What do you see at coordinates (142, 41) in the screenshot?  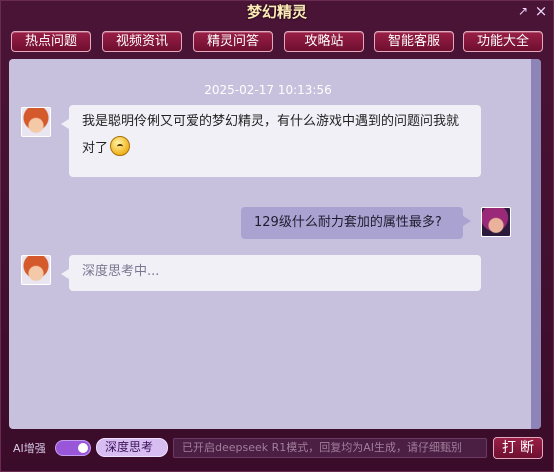 I see `tab-video-news: 视频资讯` at bounding box center [142, 41].